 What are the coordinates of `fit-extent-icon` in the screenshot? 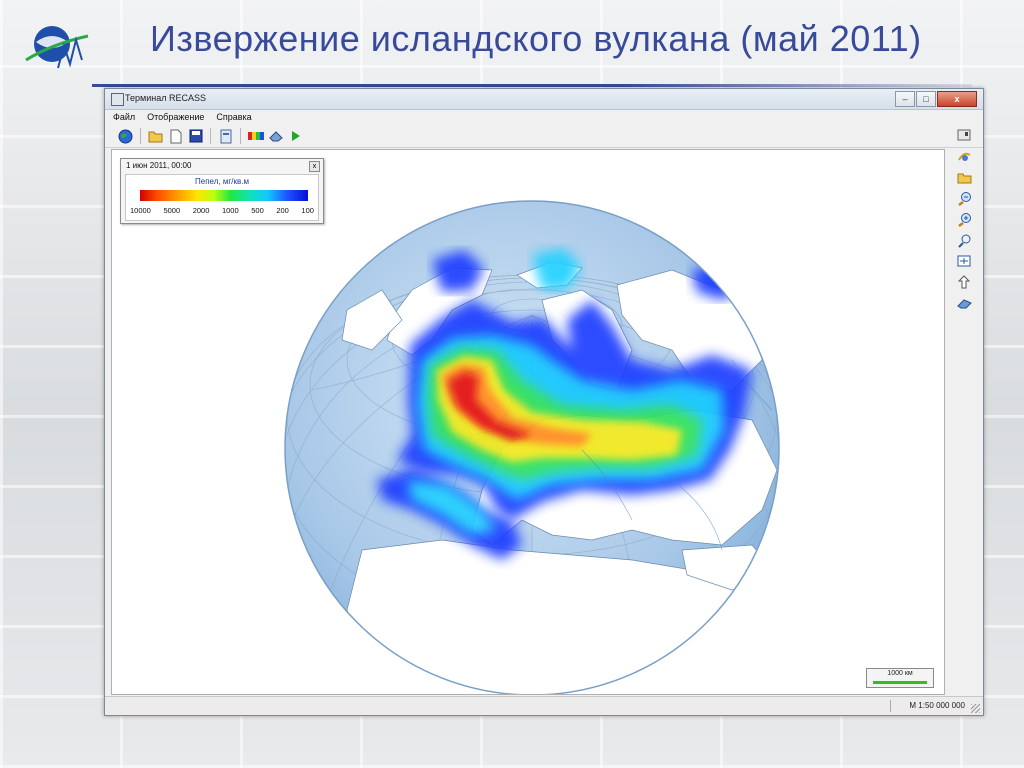 It's located at (964, 261).